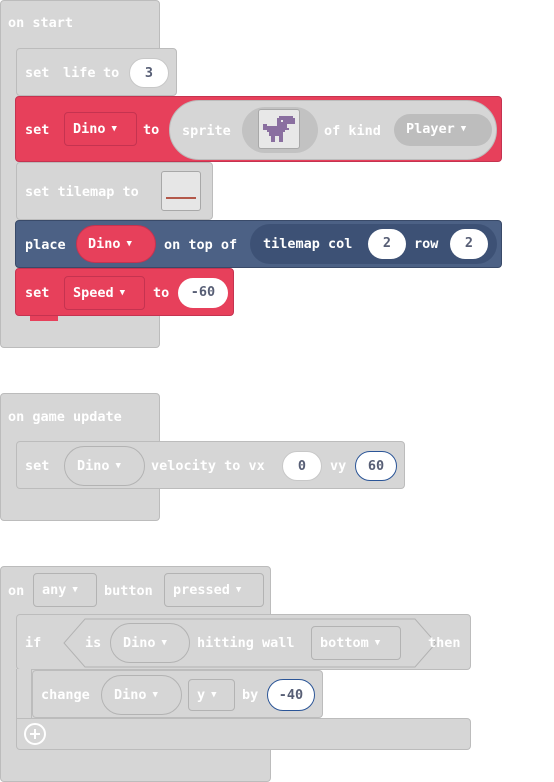  Describe the element at coordinates (338, 466) in the screenshot. I see `vy-keyword: vy` at that location.